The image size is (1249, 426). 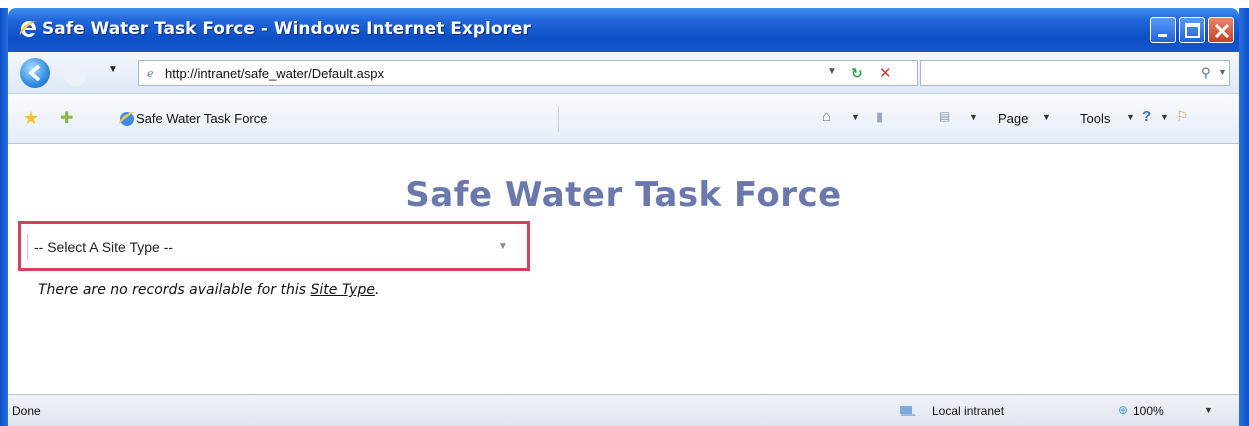 I want to click on refresh-icon: ↻, so click(x=857, y=73).